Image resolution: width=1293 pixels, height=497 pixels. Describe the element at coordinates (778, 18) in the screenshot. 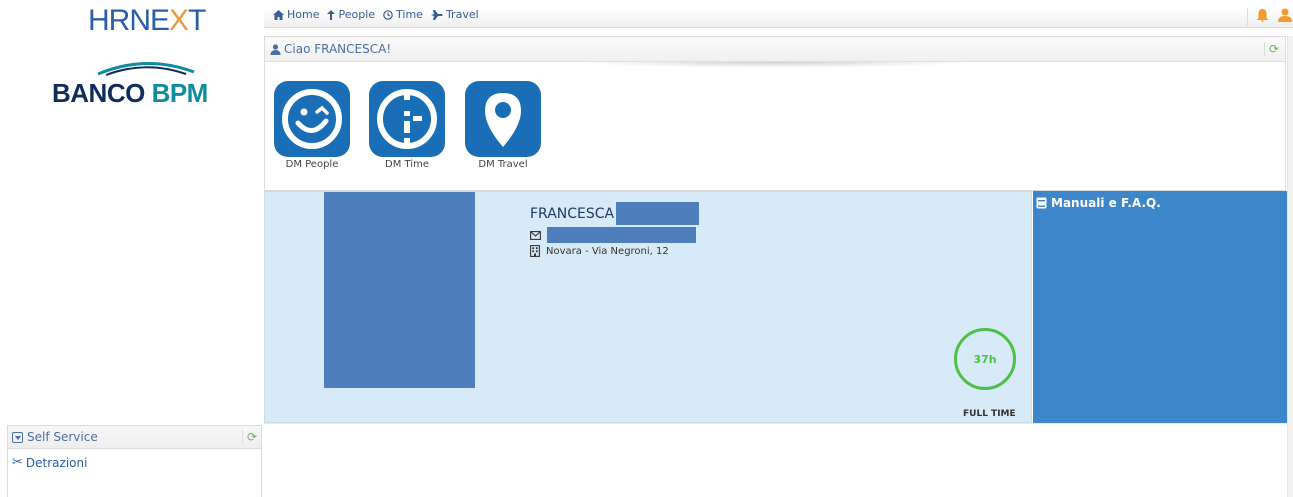

I see `top-navigation-bar: Home People Time Travel` at that location.